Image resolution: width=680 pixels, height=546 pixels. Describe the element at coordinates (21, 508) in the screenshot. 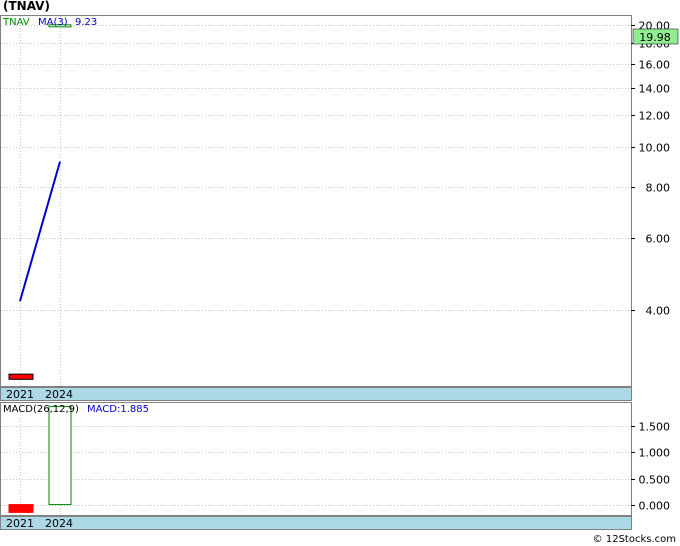

I see `macd-bar-negative` at that location.